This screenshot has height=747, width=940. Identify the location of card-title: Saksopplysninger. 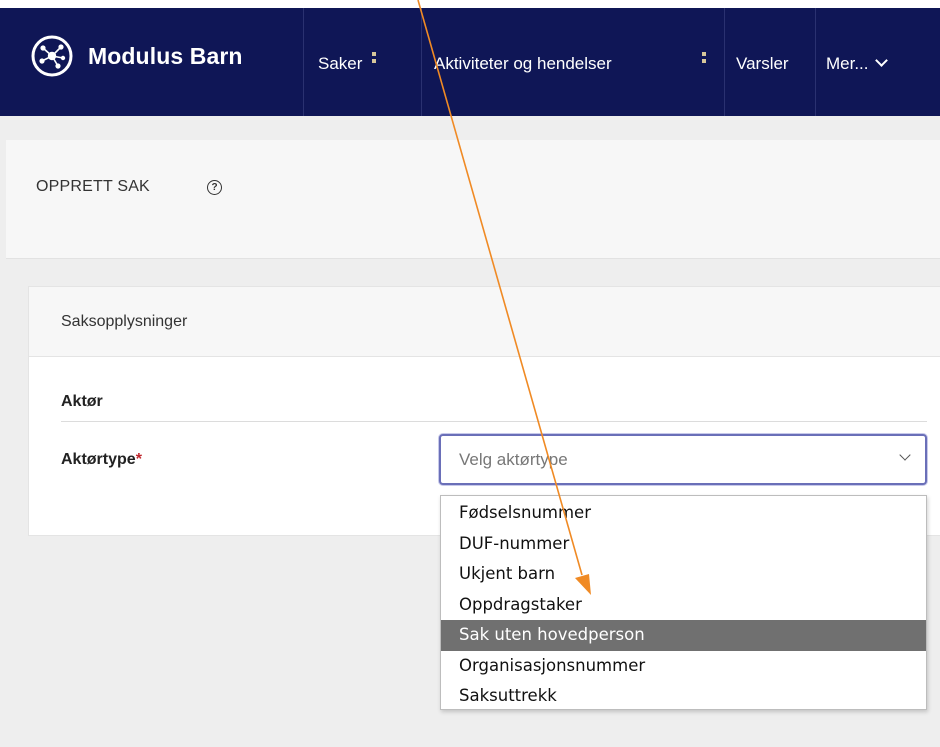
(124, 321).